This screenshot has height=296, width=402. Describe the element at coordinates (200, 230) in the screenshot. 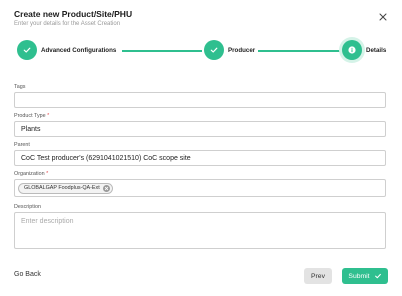

I see `description-textarea: Enter description` at that location.